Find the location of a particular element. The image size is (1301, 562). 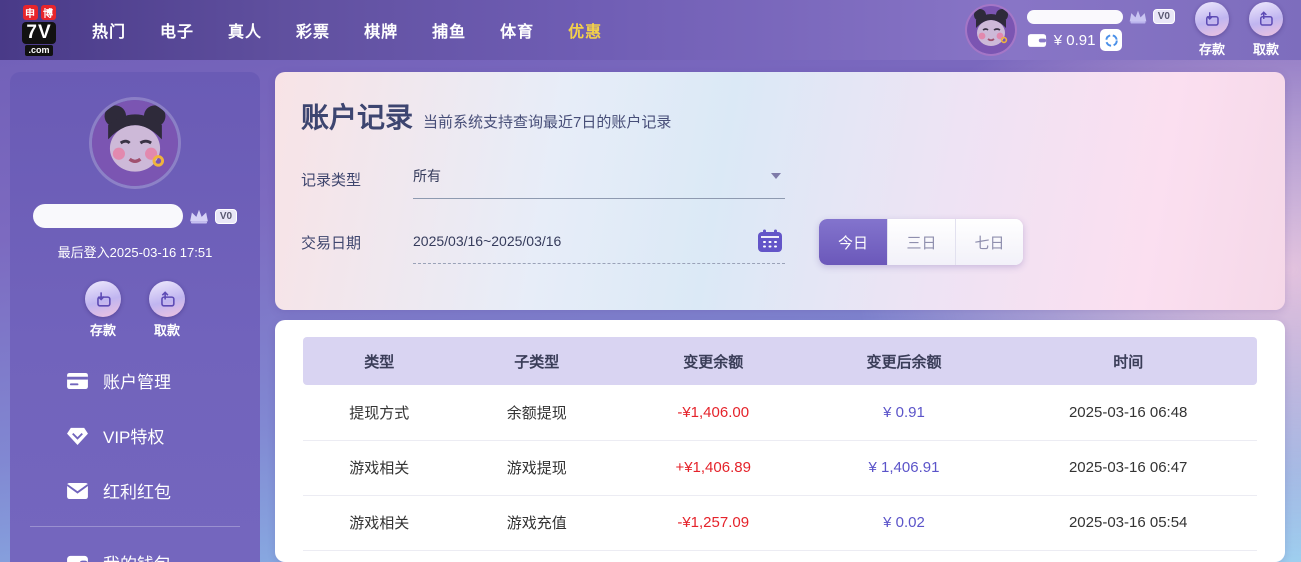

site-logo: 申 博 7V .com is located at coordinates (39, 30).